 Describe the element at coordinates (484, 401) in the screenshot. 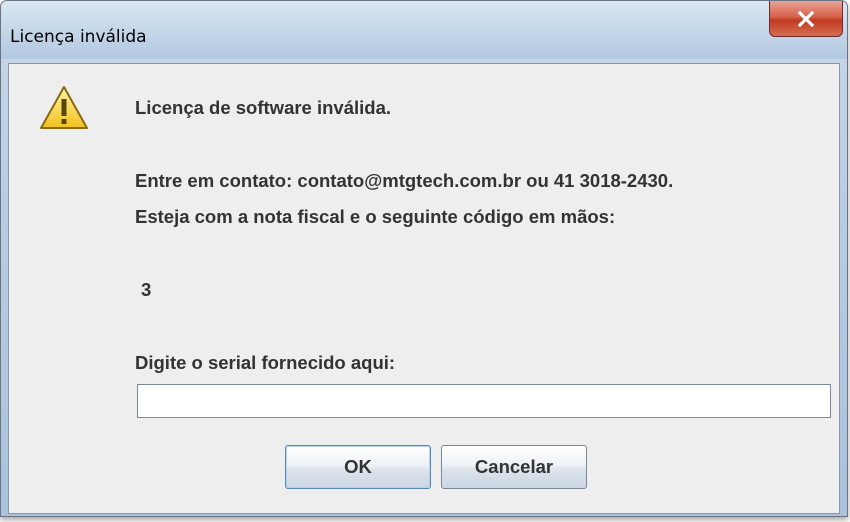

I see `serial-input` at that location.